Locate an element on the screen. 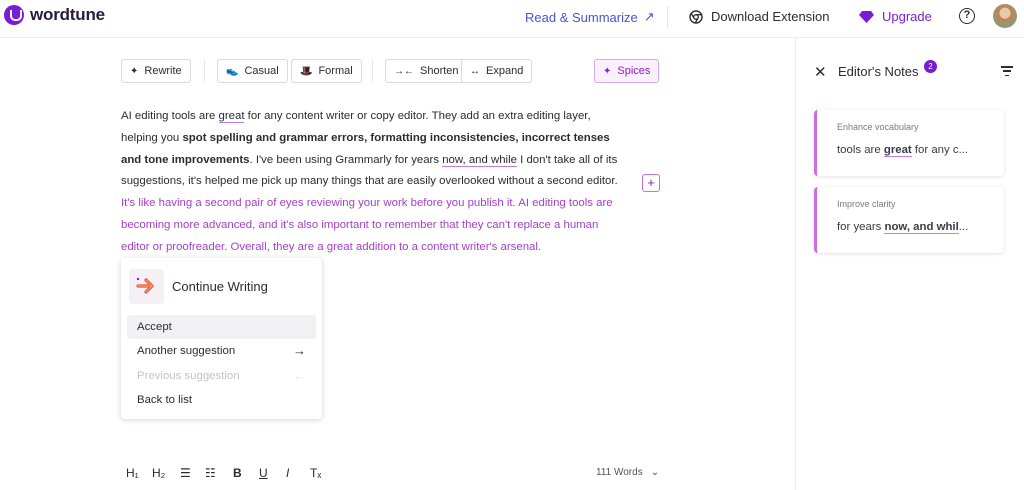  expand-label: Expand is located at coordinates (505, 71).